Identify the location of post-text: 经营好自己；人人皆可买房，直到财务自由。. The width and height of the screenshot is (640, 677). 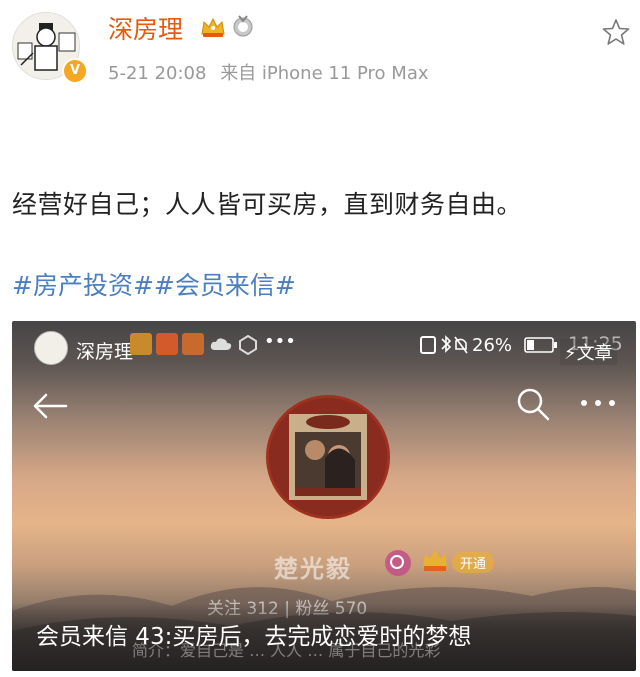
(267, 204).